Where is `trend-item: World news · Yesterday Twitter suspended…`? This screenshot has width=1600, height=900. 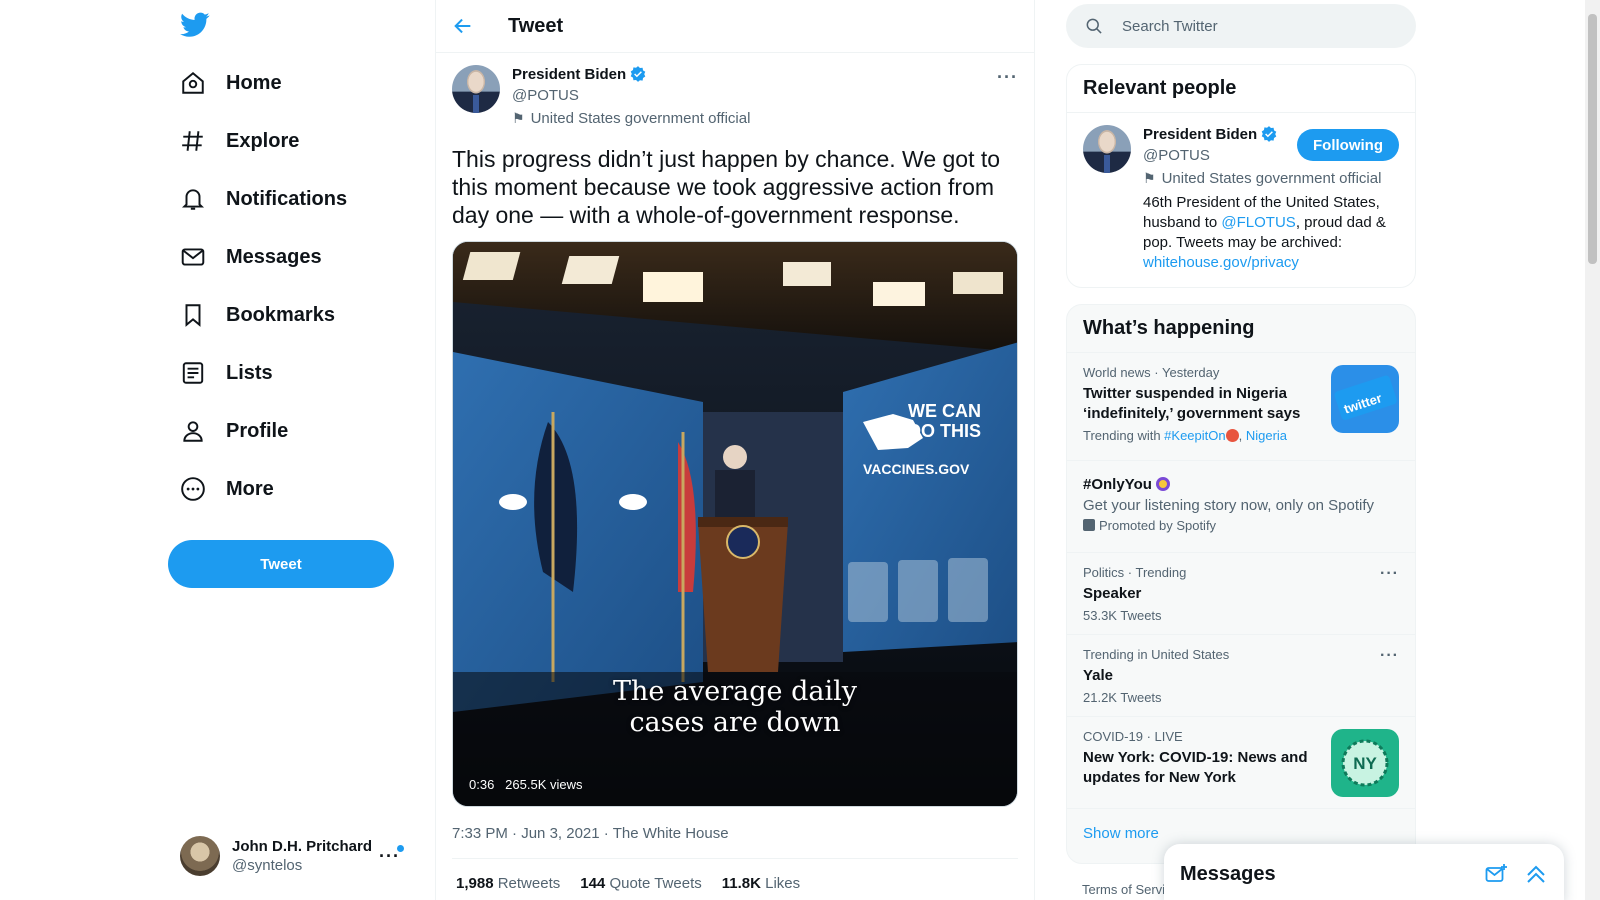 trend-item: World news · Yesterday Twitter suspended… is located at coordinates (1241, 406).